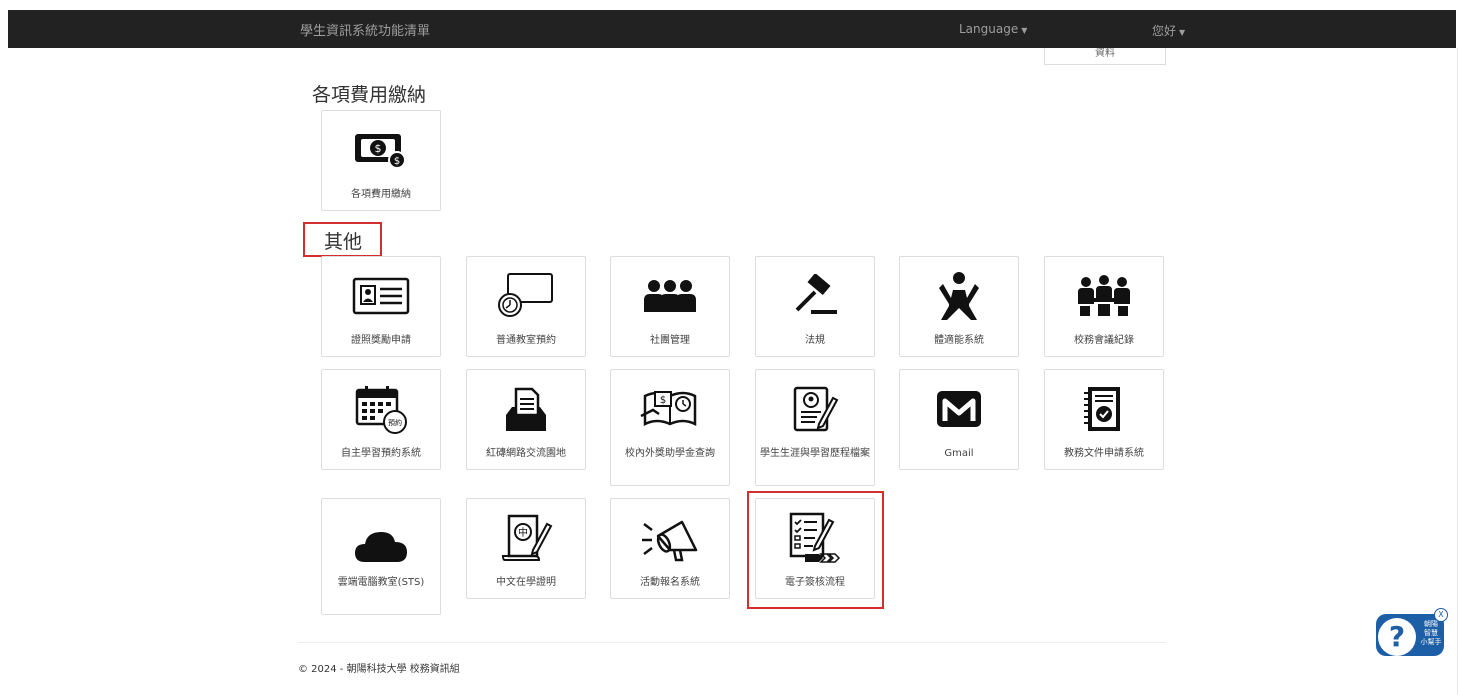 The width and height of the screenshot is (1458, 695). What do you see at coordinates (369, 95) in the screenshot?
I see `fees-section-title: 各項費用繳納` at bounding box center [369, 95].